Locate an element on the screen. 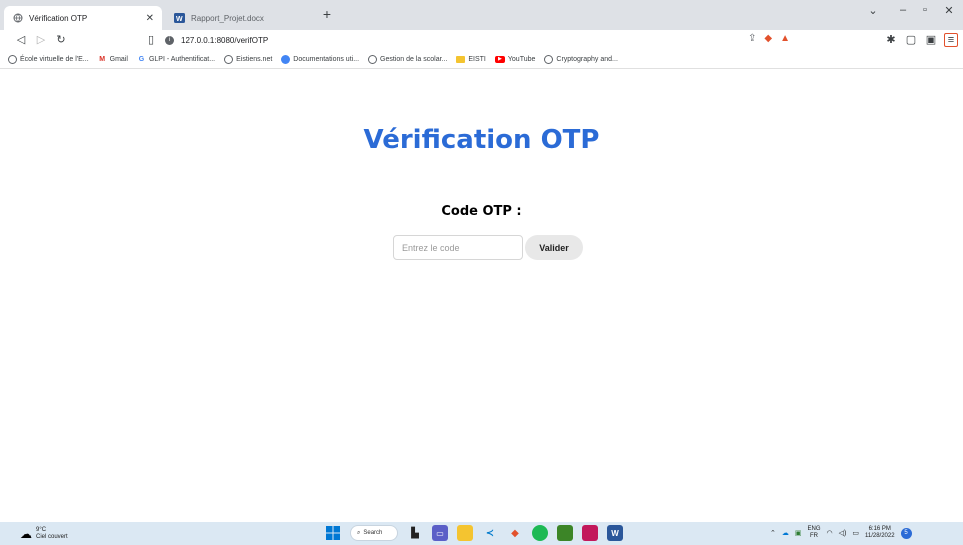 The width and height of the screenshot is (963, 545). taskbar-search: ⌕ Search is located at coordinates (374, 533).